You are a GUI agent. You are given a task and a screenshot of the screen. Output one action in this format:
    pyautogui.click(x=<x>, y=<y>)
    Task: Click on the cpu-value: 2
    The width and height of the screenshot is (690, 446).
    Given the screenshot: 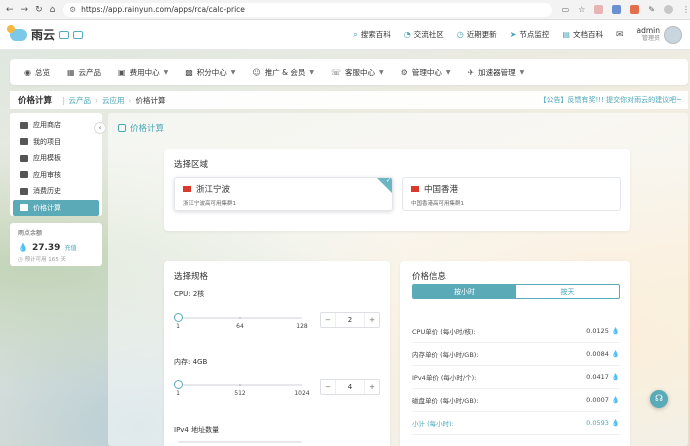 What is the action you would take?
    pyautogui.click(x=350, y=320)
    